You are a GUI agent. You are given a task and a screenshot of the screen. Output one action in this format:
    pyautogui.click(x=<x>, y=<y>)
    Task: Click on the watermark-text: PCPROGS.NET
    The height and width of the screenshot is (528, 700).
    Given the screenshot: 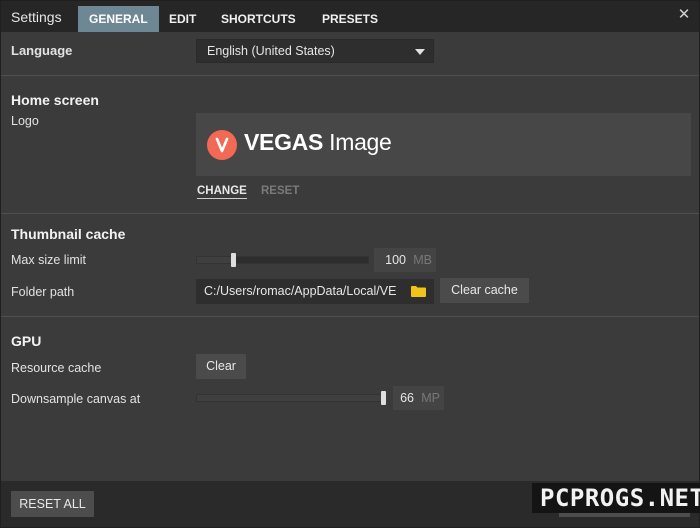 What is the action you would take?
    pyautogui.click(x=620, y=498)
    